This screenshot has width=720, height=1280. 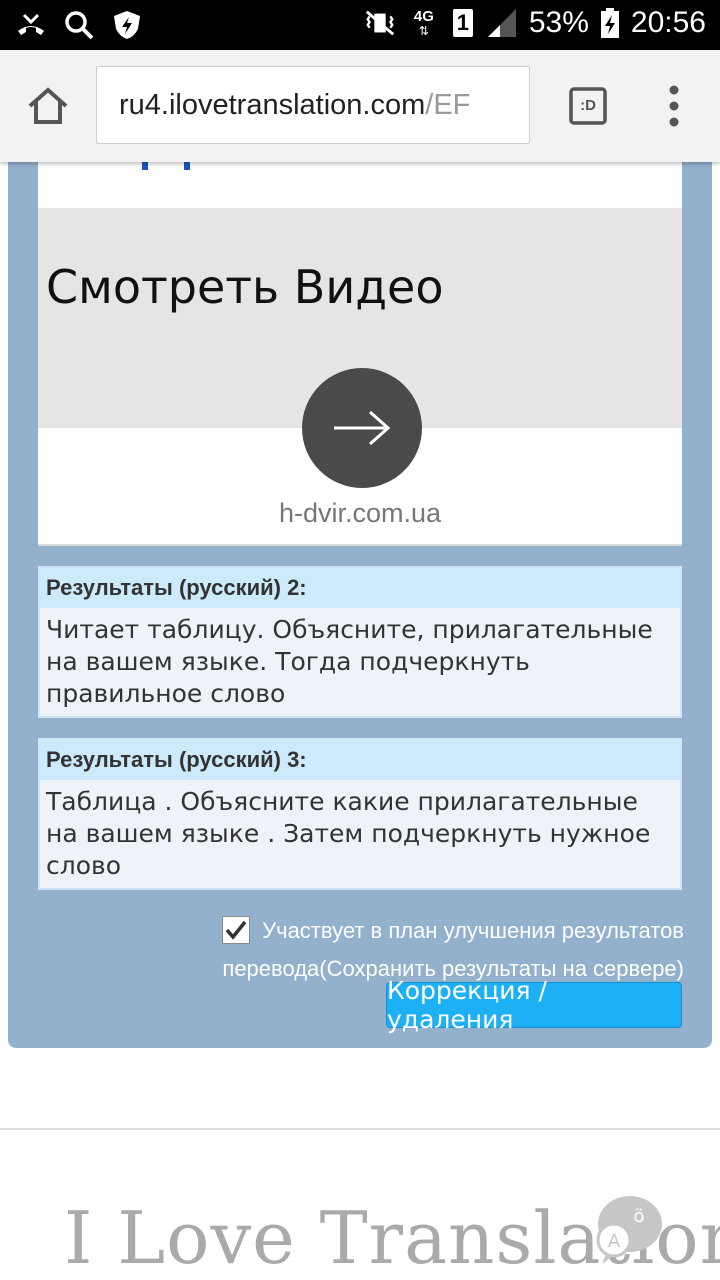 I want to click on ad-domain: h-dvir.com.ua, so click(x=360, y=513).